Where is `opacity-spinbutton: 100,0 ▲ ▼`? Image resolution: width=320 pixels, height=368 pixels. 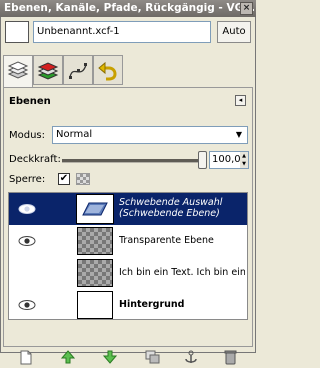
opacity-spinbutton: 100,0 ▲ ▼ is located at coordinates (229, 160).